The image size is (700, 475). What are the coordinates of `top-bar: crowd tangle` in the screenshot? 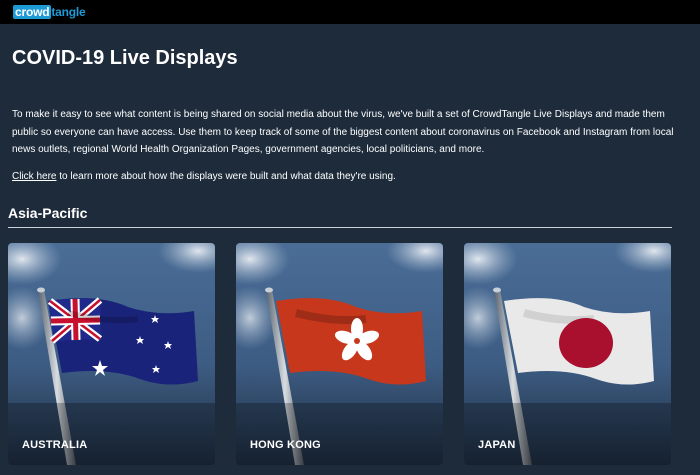 It's located at (350, 12).